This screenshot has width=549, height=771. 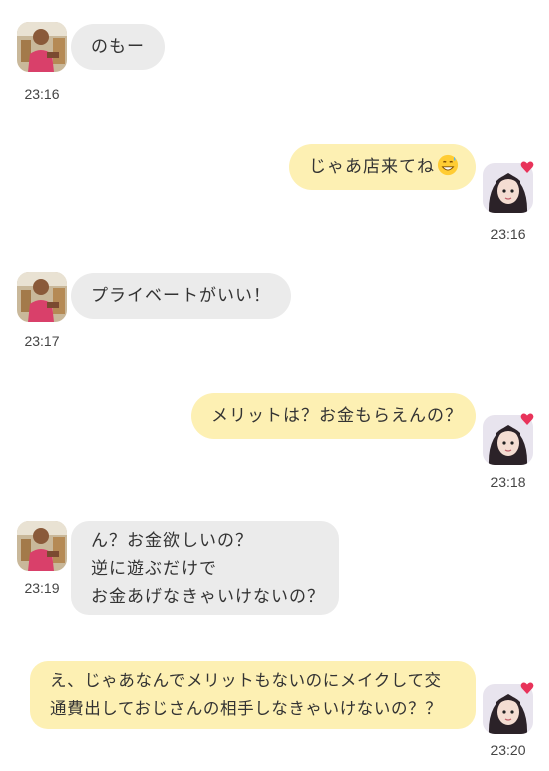 I want to click on message-bubble-4: メリットは？お金もらえんの？, so click(x=333, y=416).